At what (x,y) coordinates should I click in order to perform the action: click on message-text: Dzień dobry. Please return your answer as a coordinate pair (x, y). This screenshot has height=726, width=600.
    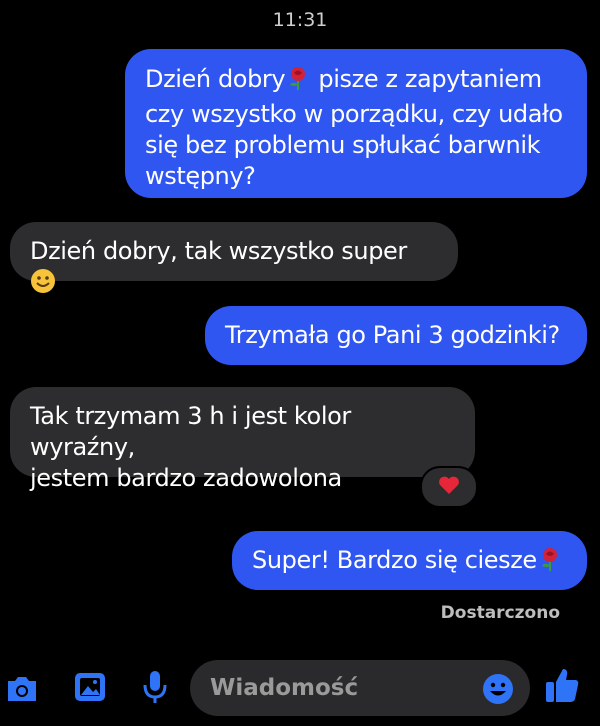
    Looking at the image, I should click on (215, 79).